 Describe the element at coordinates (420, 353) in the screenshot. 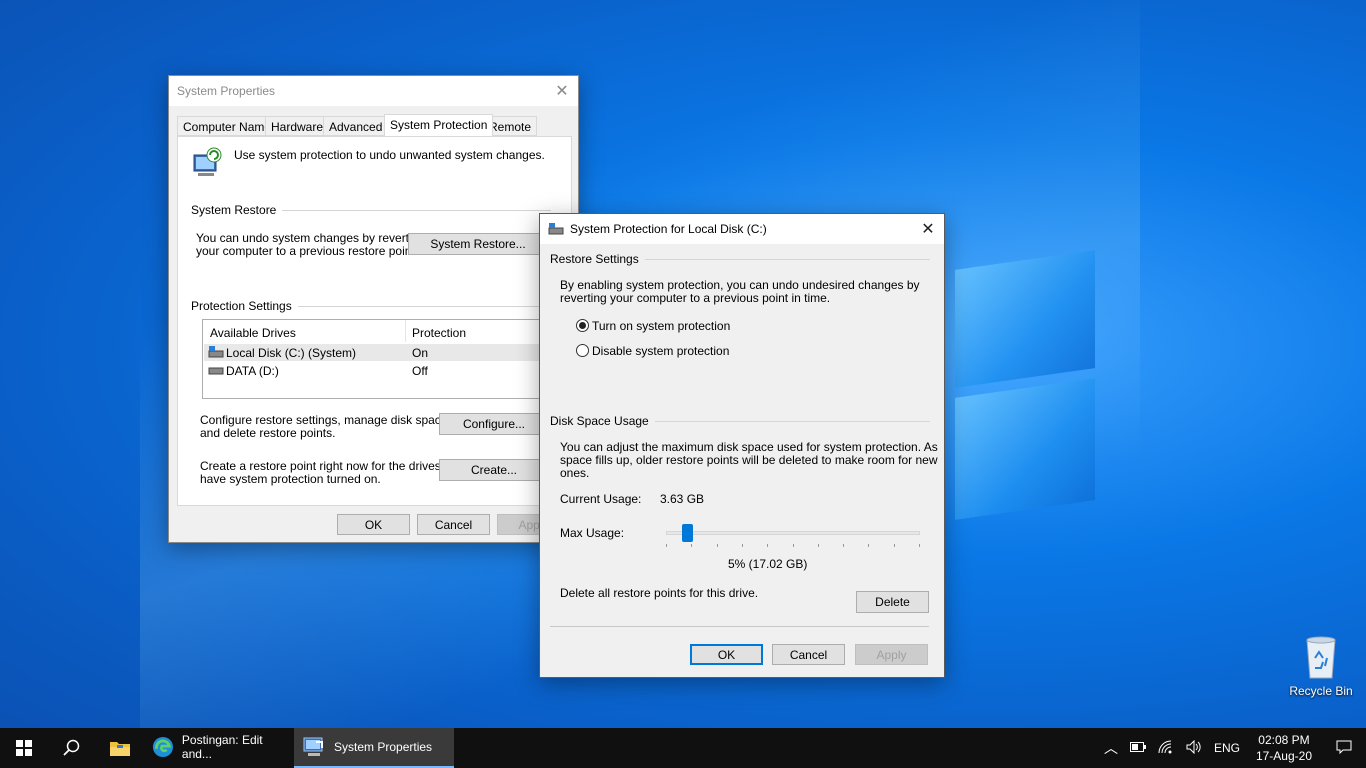

I see `drive-protection: On` at that location.